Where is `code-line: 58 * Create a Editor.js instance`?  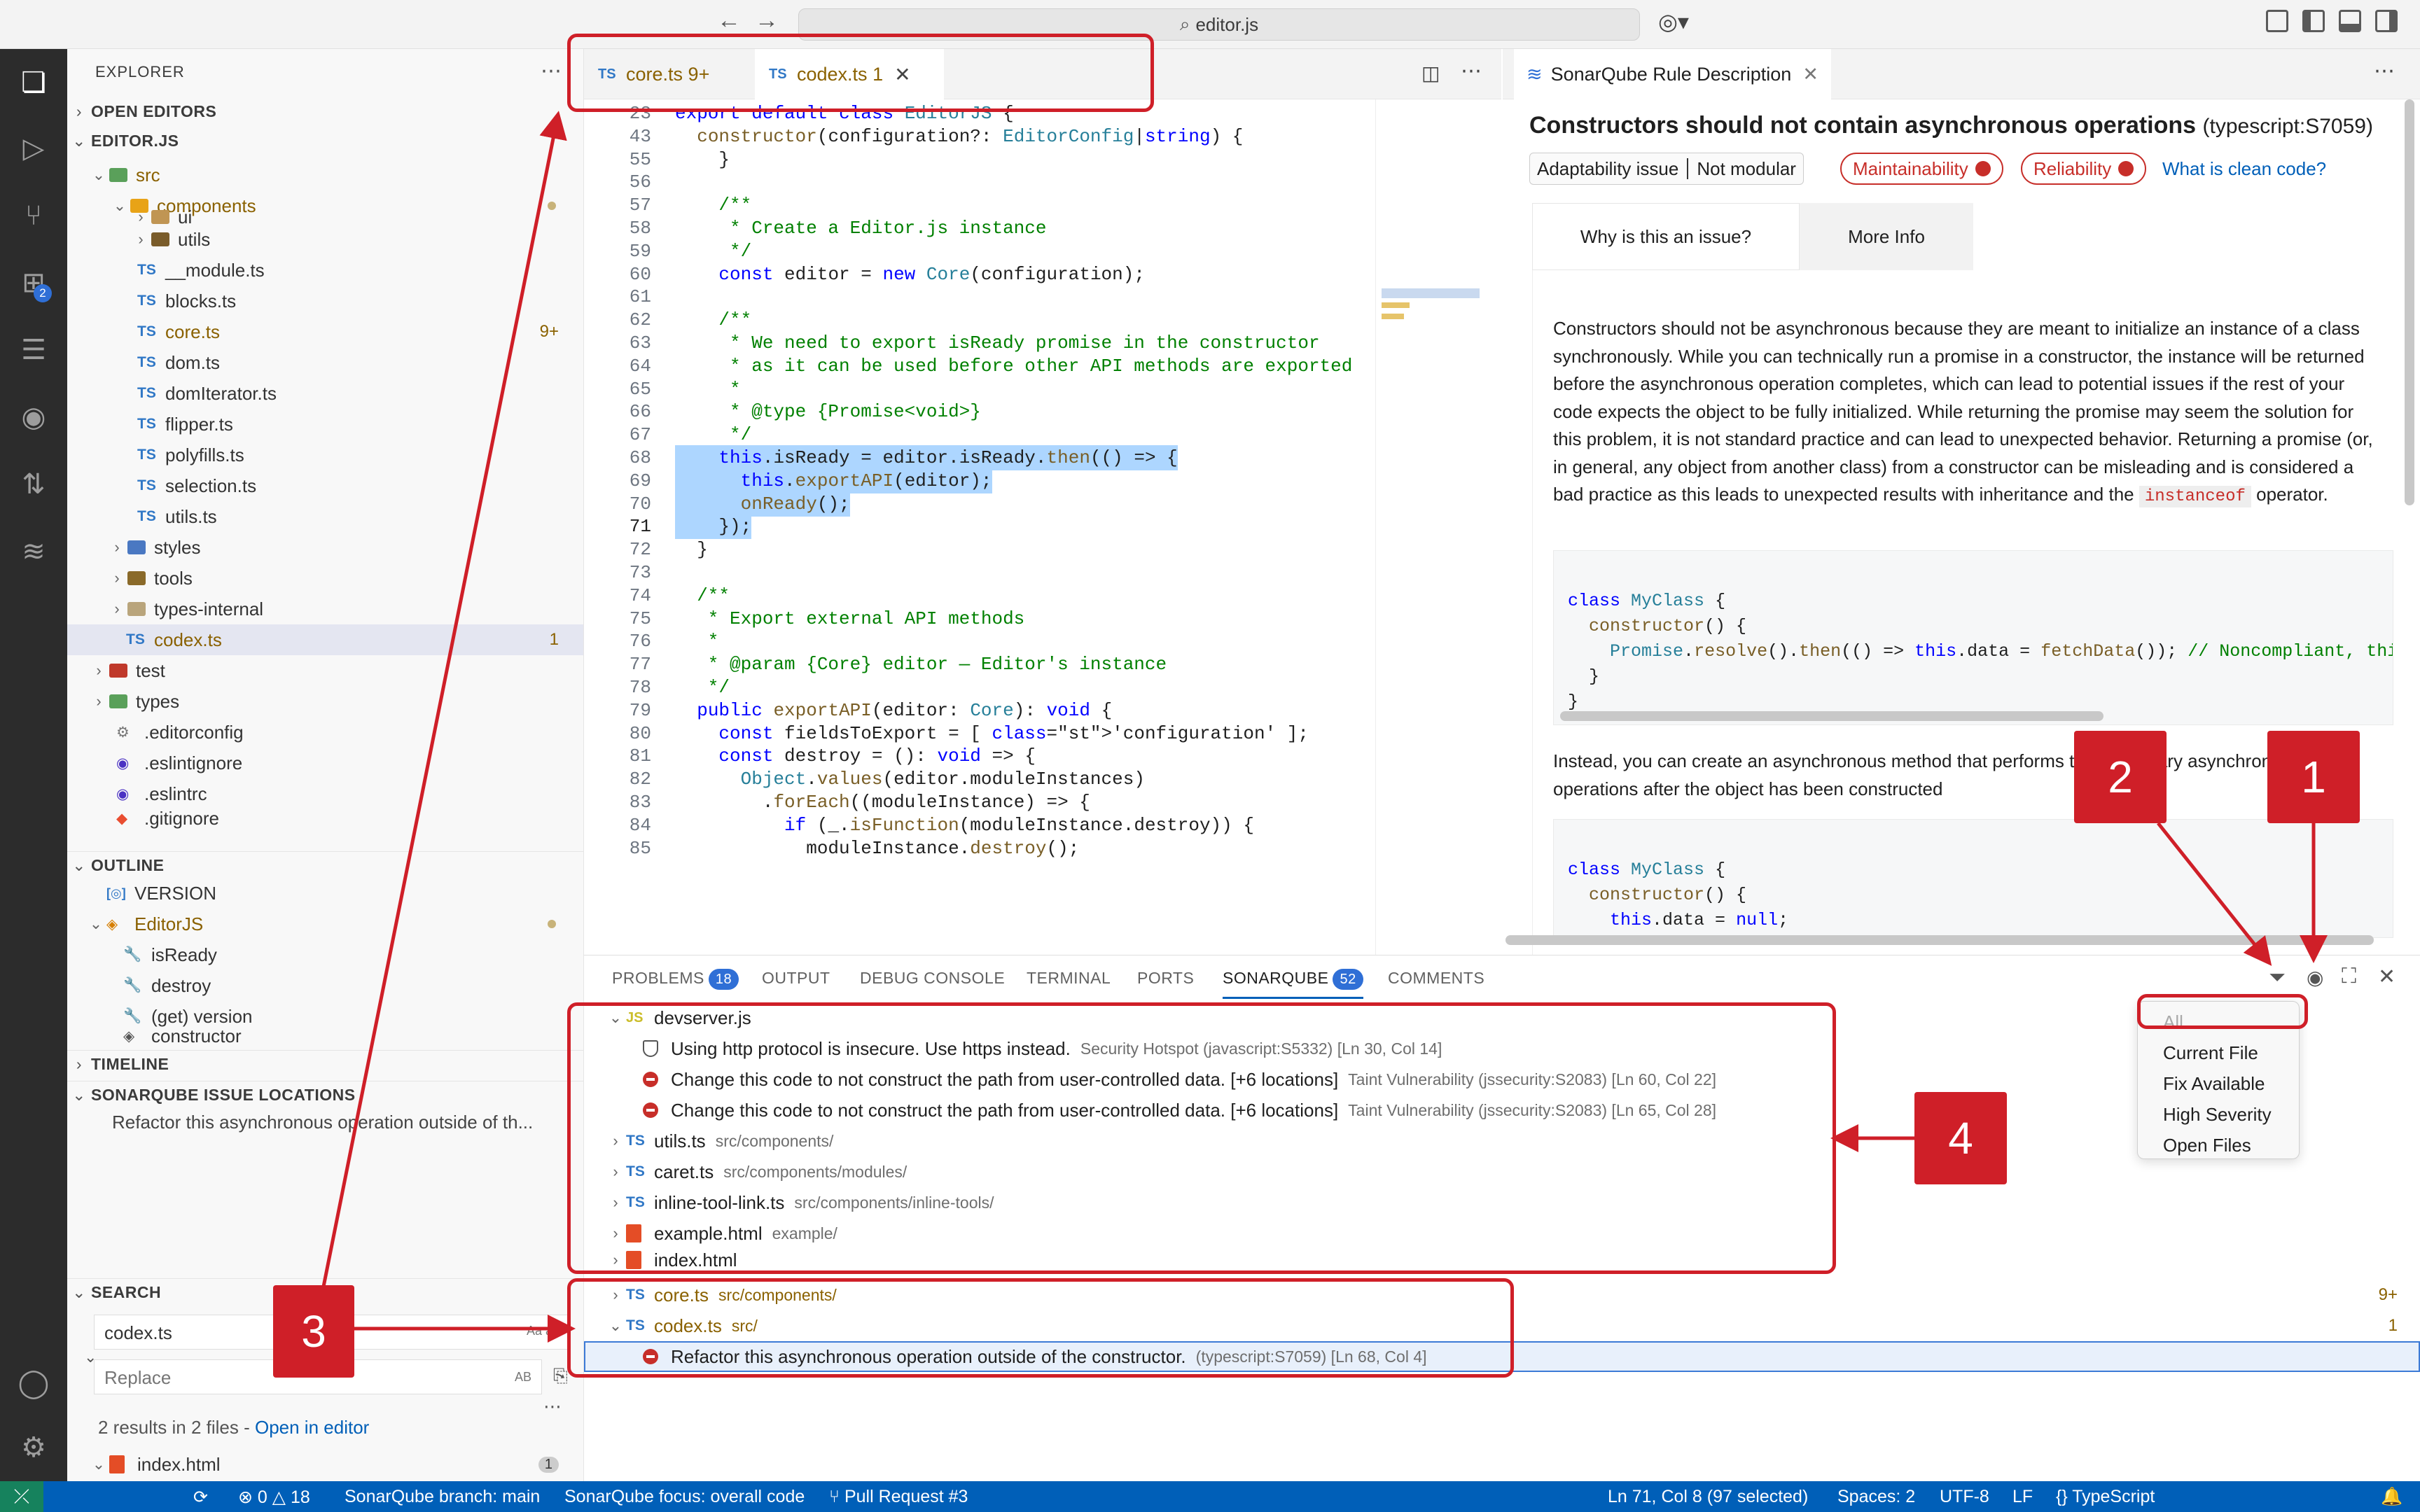
code-line: 58 * Create a Editor.js instance is located at coordinates (979, 228).